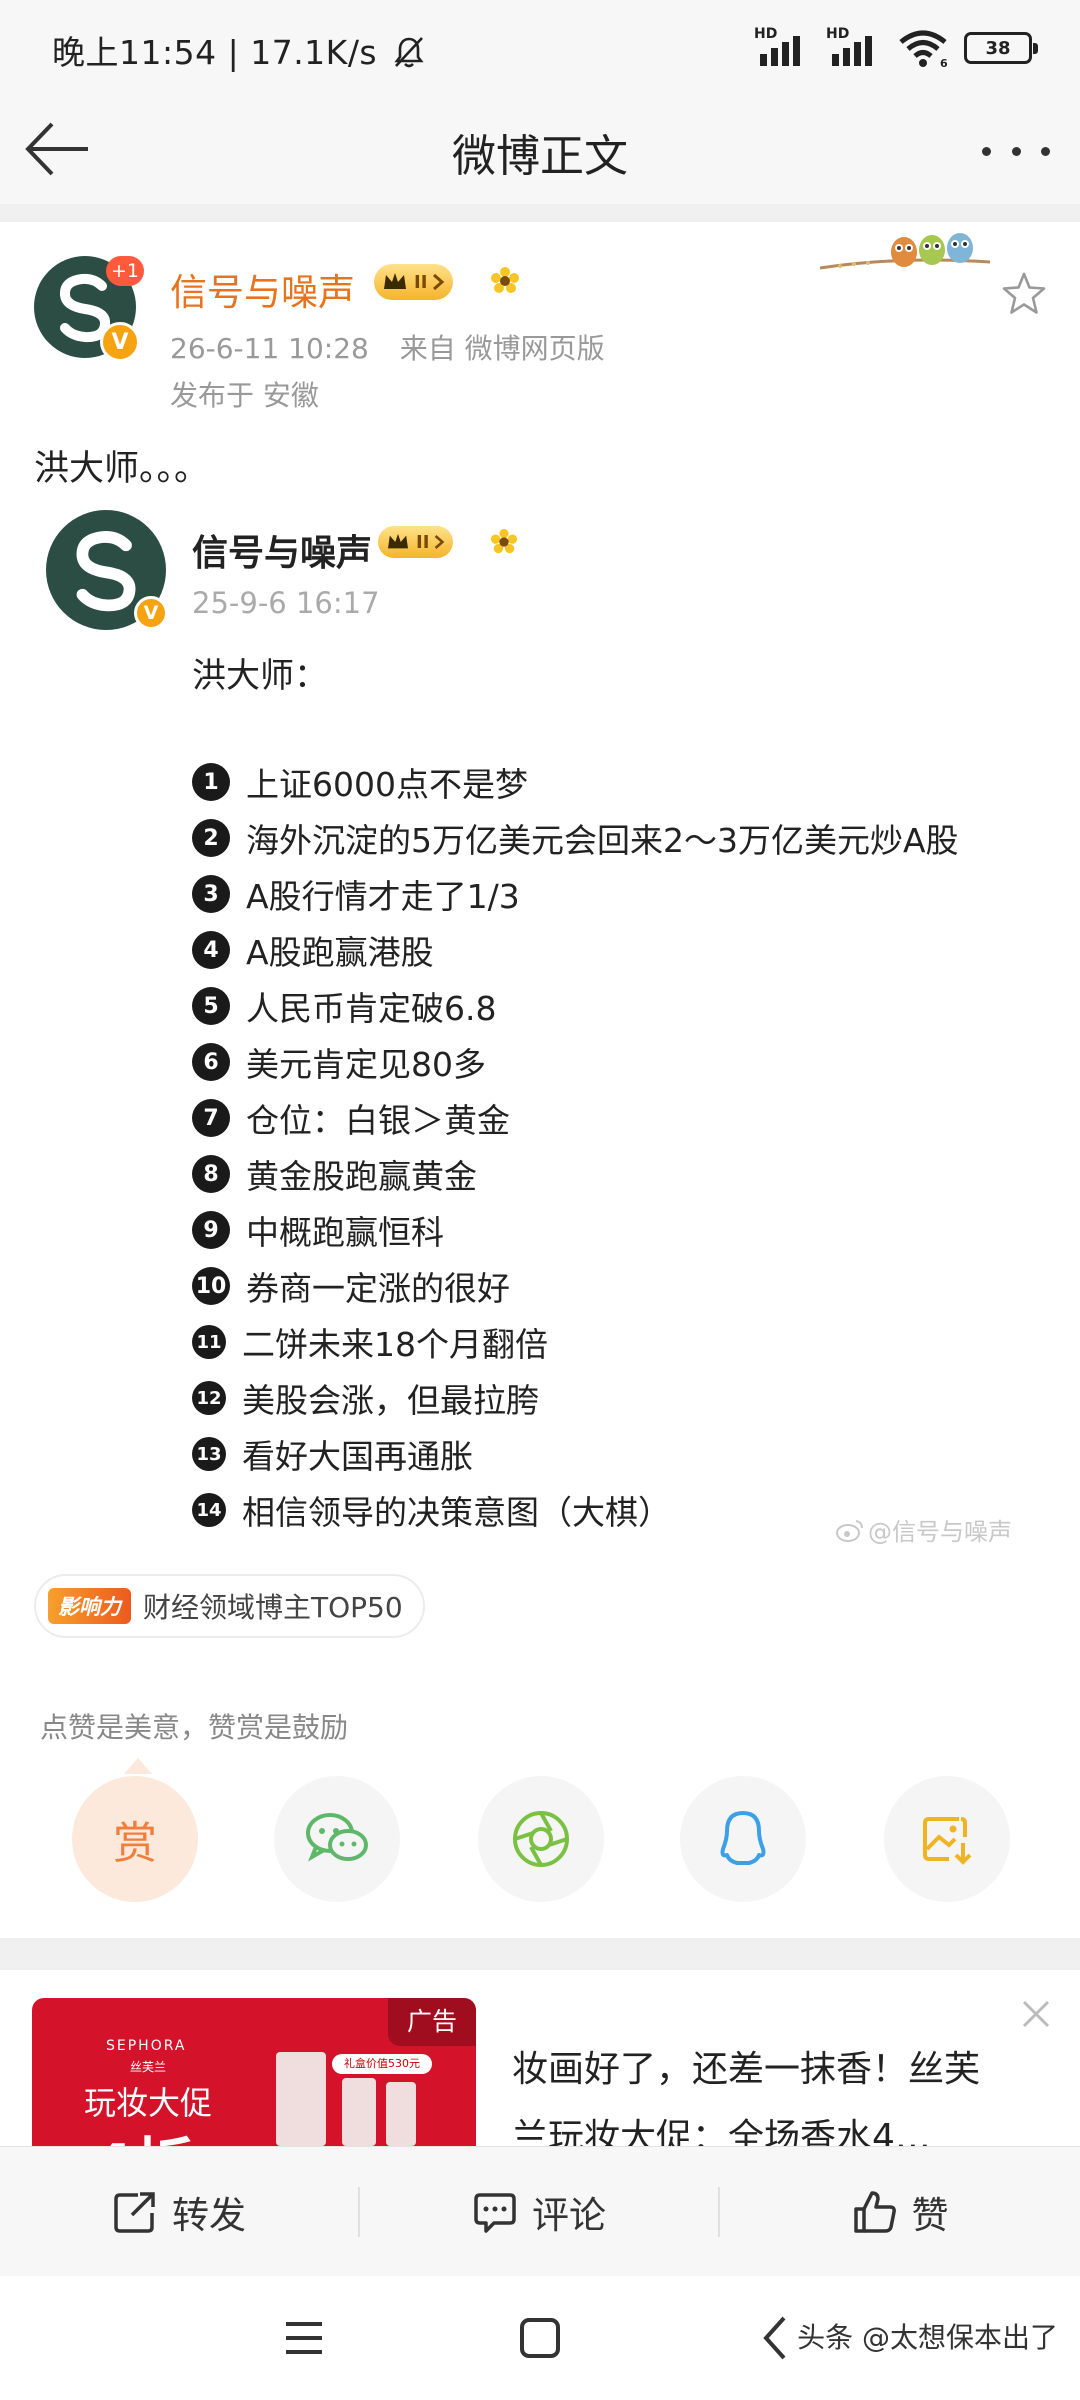 This screenshot has height=2400, width=1080. Describe the element at coordinates (273, 1607) in the screenshot. I see `influence-tag-text: 财经领域博主TOP50` at that location.